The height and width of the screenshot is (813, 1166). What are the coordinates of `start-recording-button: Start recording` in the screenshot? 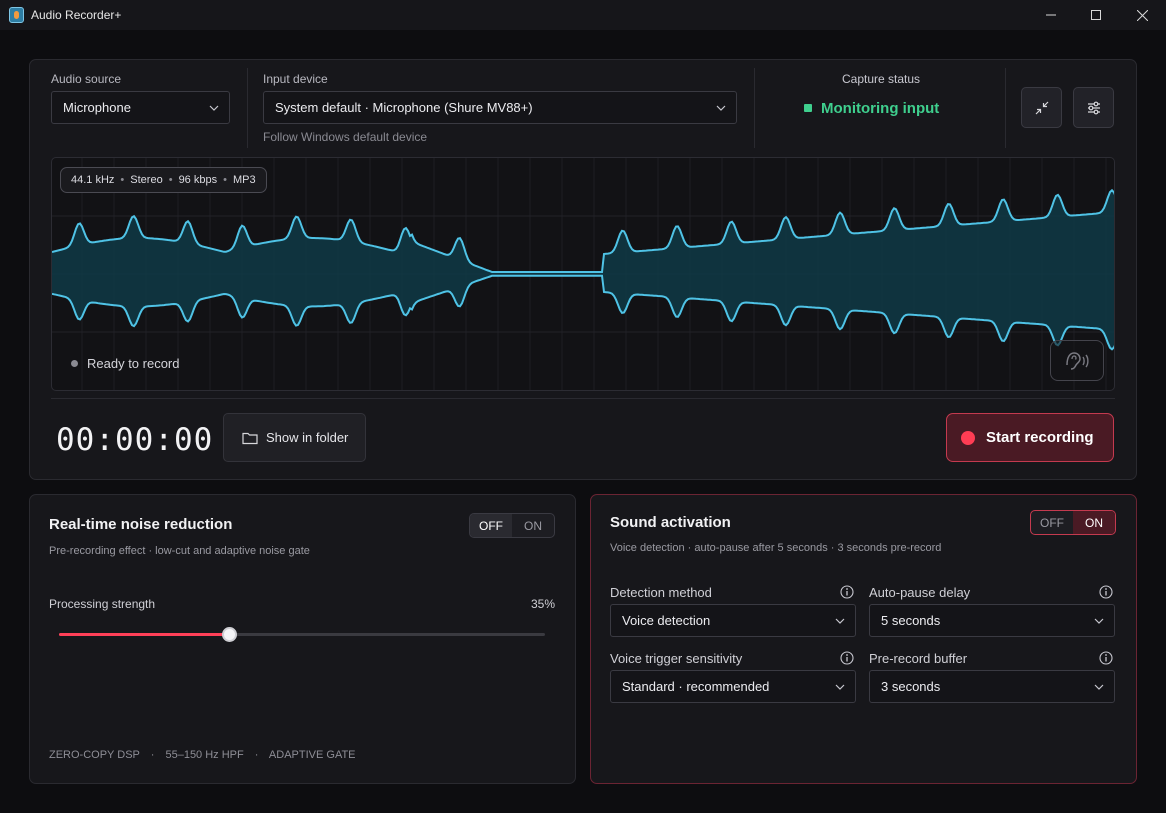 It's located at (1030, 437).